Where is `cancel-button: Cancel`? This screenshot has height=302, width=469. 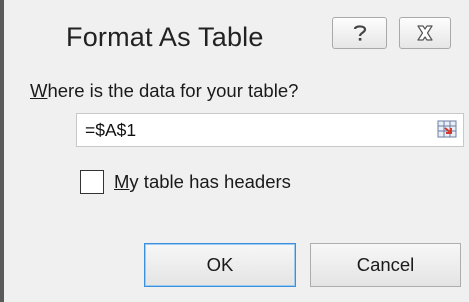 cancel-button: Cancel is located at coordinates (385, 265).